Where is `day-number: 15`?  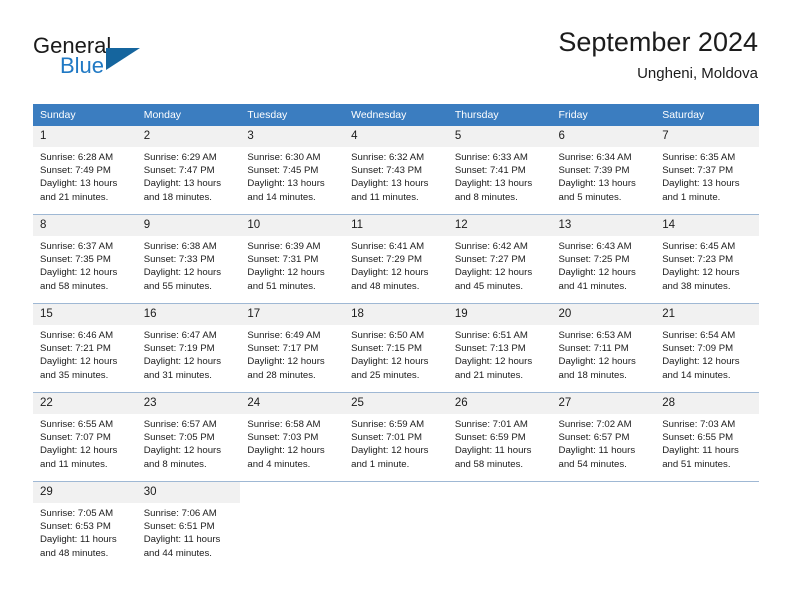
day-number: 15 is located at coordinates (85, 314).